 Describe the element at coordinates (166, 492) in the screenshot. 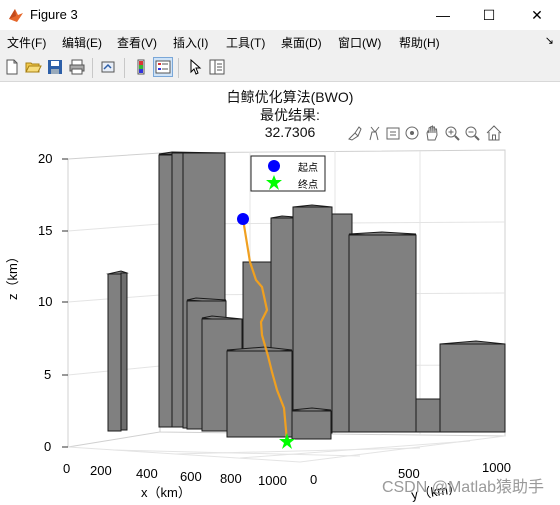

I see `x-axis-label: x（km）` at that location.